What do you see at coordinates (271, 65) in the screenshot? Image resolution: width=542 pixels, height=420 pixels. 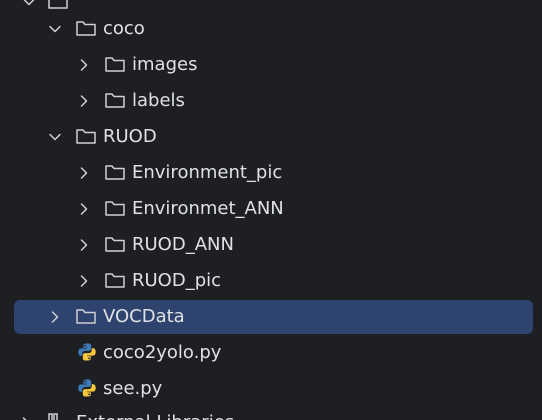 I see `tree-item-images: images` at bounding box center [271, 65].